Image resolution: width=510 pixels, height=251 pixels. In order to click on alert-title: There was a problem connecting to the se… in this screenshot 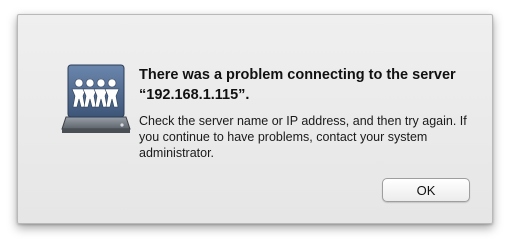, I will do `click(297, 85)`.